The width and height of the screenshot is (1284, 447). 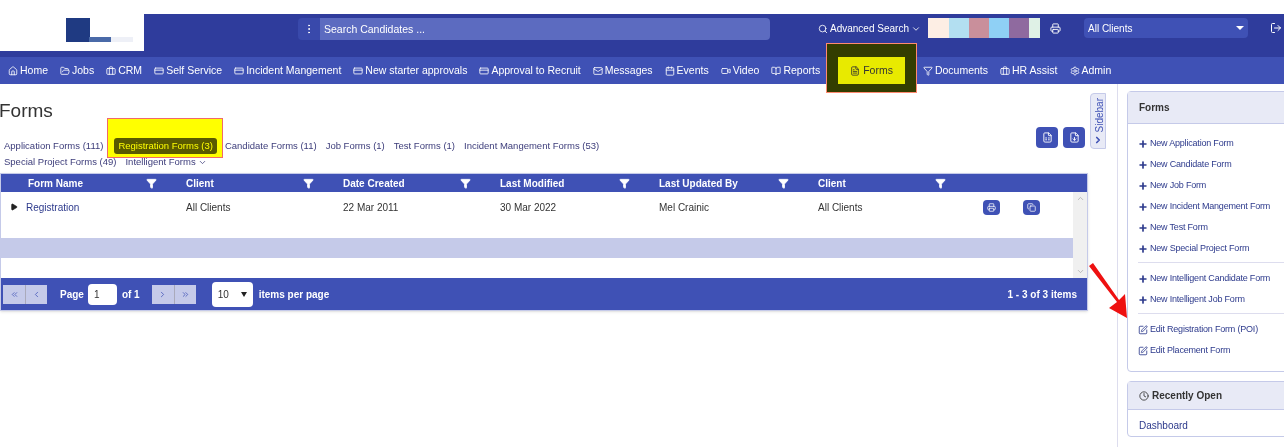 What do you see at coordinates (1108, 291) in the screenshot?
I see `arrow-annotation` at bounding box center [1108, 291].